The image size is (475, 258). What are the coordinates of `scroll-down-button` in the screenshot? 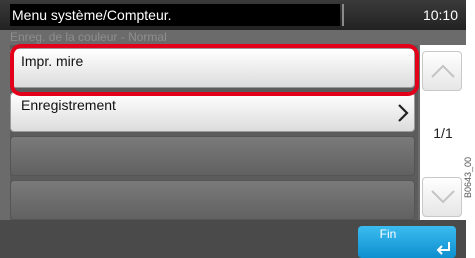 It's located at (442, 197).